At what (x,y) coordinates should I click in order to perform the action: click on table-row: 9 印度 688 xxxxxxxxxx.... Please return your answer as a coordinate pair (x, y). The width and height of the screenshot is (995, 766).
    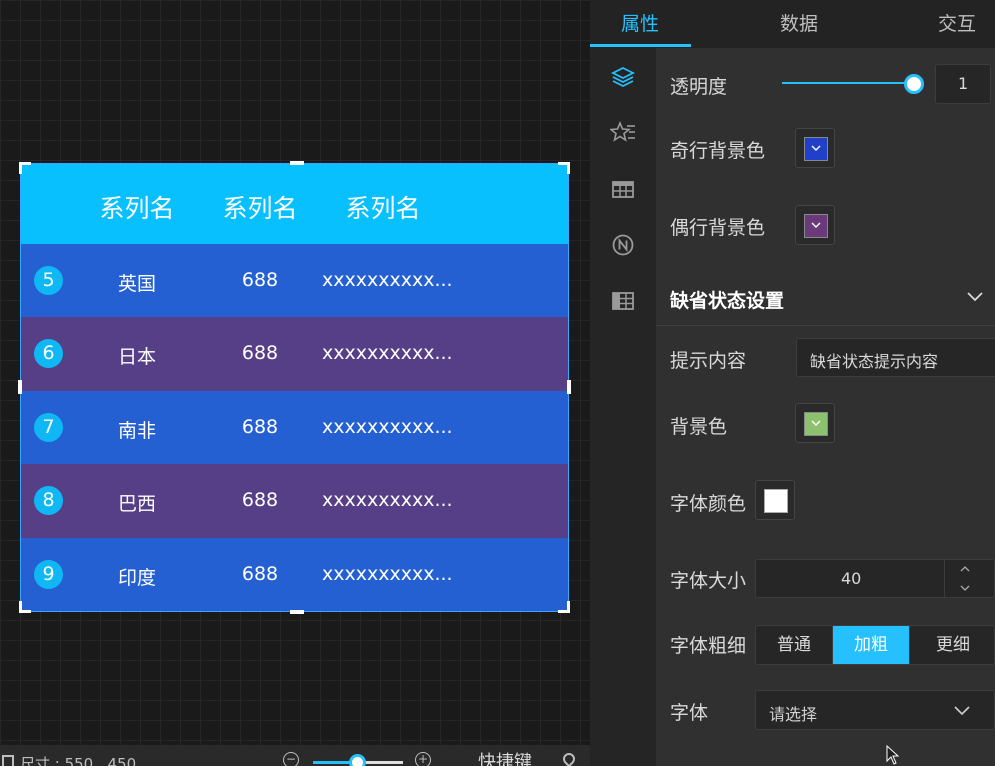
    Looking at the image, I should click on (294, 574).